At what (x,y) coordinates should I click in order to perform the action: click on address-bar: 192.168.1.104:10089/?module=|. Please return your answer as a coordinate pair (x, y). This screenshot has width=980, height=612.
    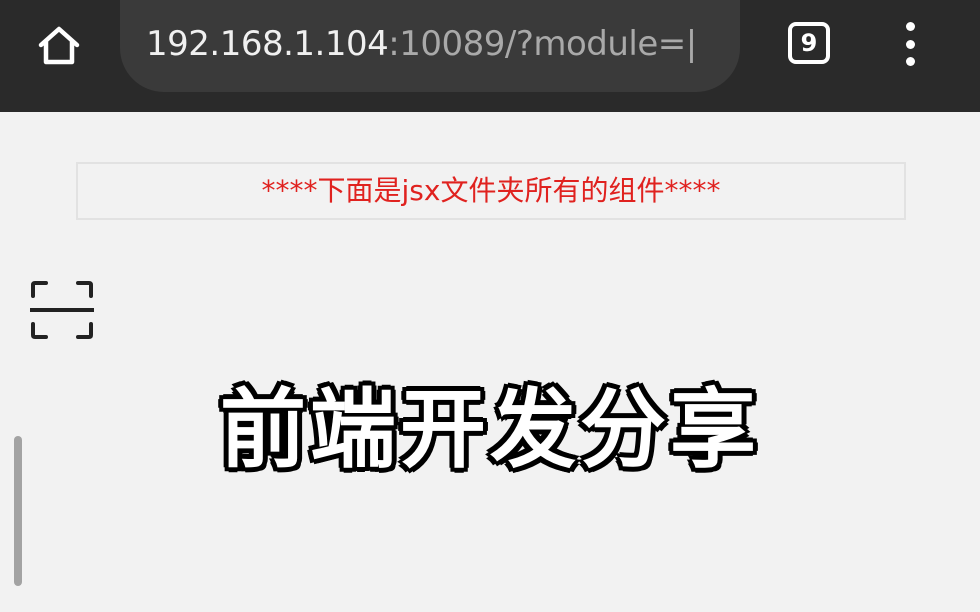
    Looking at the image, I should click on (430, 46).